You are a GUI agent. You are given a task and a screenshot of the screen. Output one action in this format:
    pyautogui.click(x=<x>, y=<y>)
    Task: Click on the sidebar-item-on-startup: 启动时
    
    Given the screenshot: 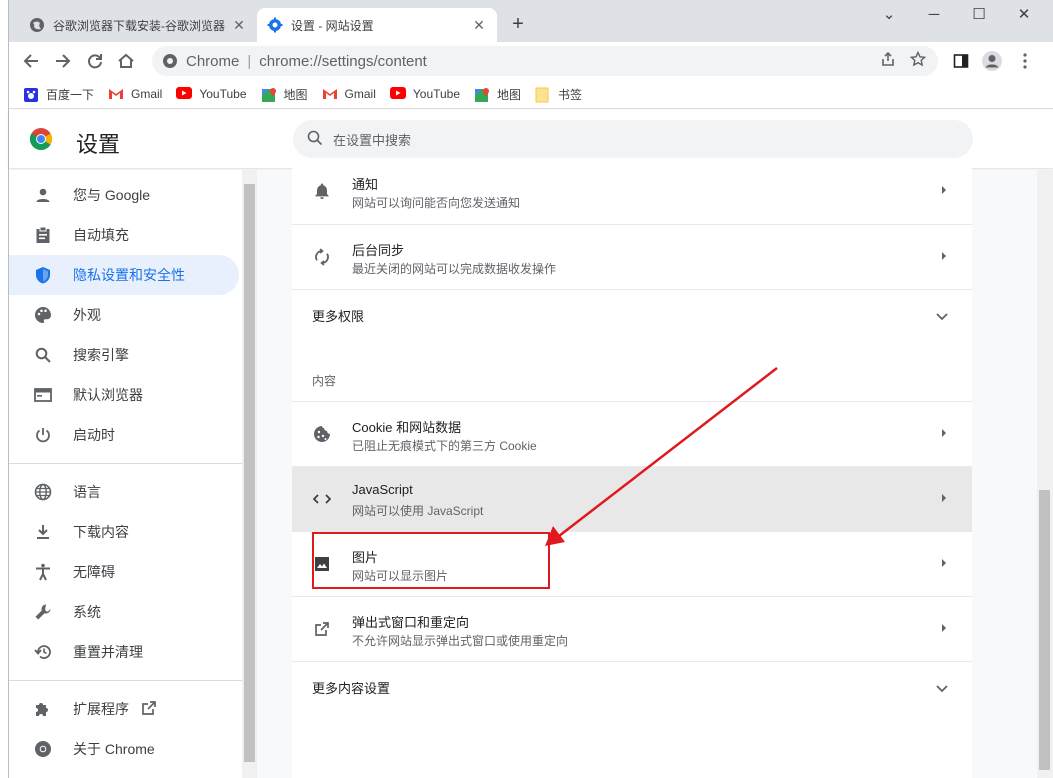 What is the action you would take?
    pyautogui.click(x=124, y=435)
    